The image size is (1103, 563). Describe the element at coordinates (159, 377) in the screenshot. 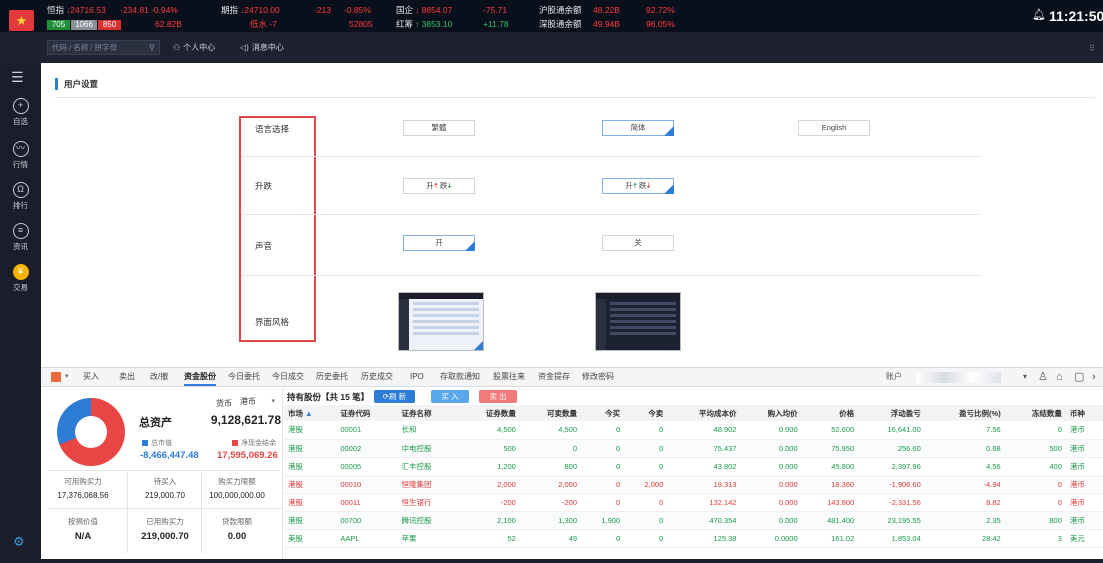

I see `tab-modify: 改/撤` at that location.